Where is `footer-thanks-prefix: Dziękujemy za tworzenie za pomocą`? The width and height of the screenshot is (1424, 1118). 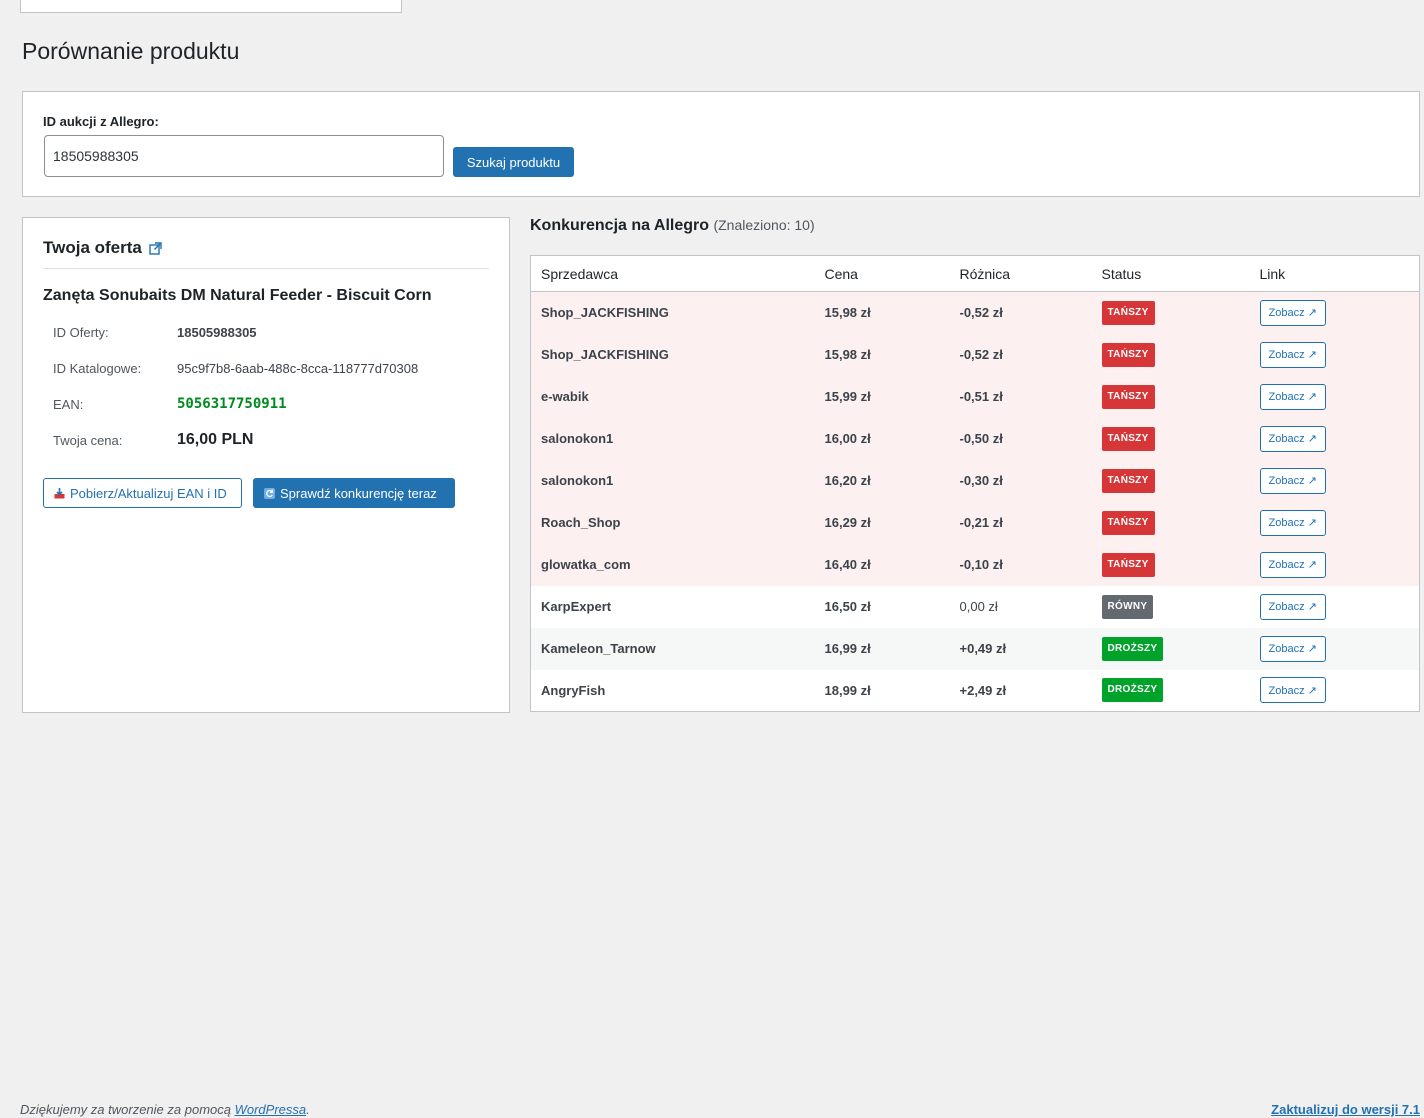 footer-thanks-prefix: Dziękujemy za tworzenie za pomocą is located at coordinates (127, 1109).